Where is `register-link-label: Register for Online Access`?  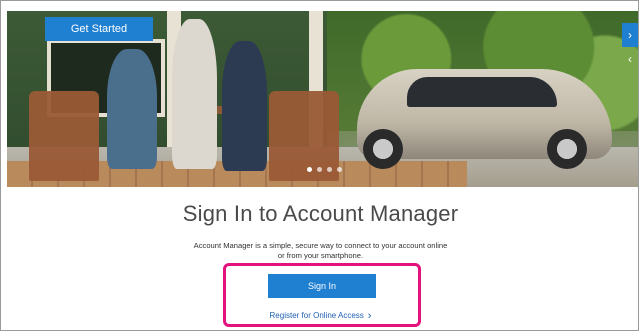 register-link-label: Register for Online Access is located at coordinates (317, 315).